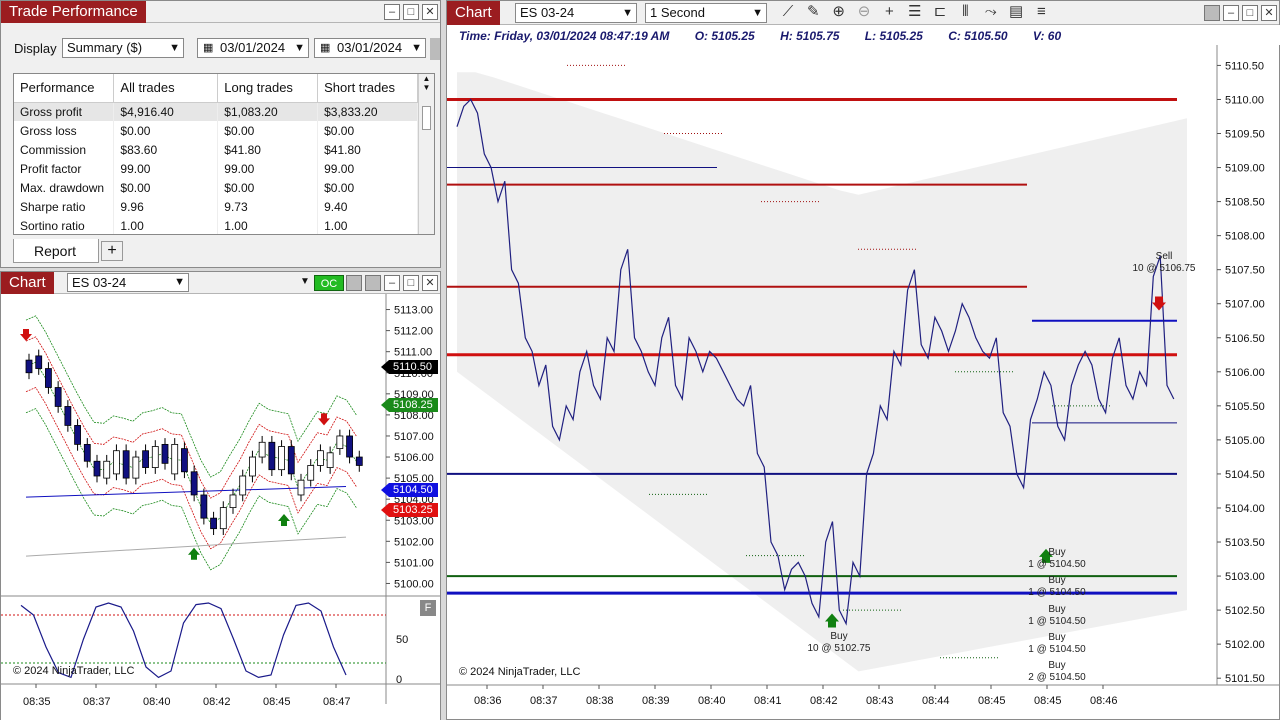 The height and width of the screenshot is (720, 1280). What do you see at coordinates (305, 281) in the screenshot?
I see `dropdown-arrow-icon: ▼` at bounding box center [305, 281].